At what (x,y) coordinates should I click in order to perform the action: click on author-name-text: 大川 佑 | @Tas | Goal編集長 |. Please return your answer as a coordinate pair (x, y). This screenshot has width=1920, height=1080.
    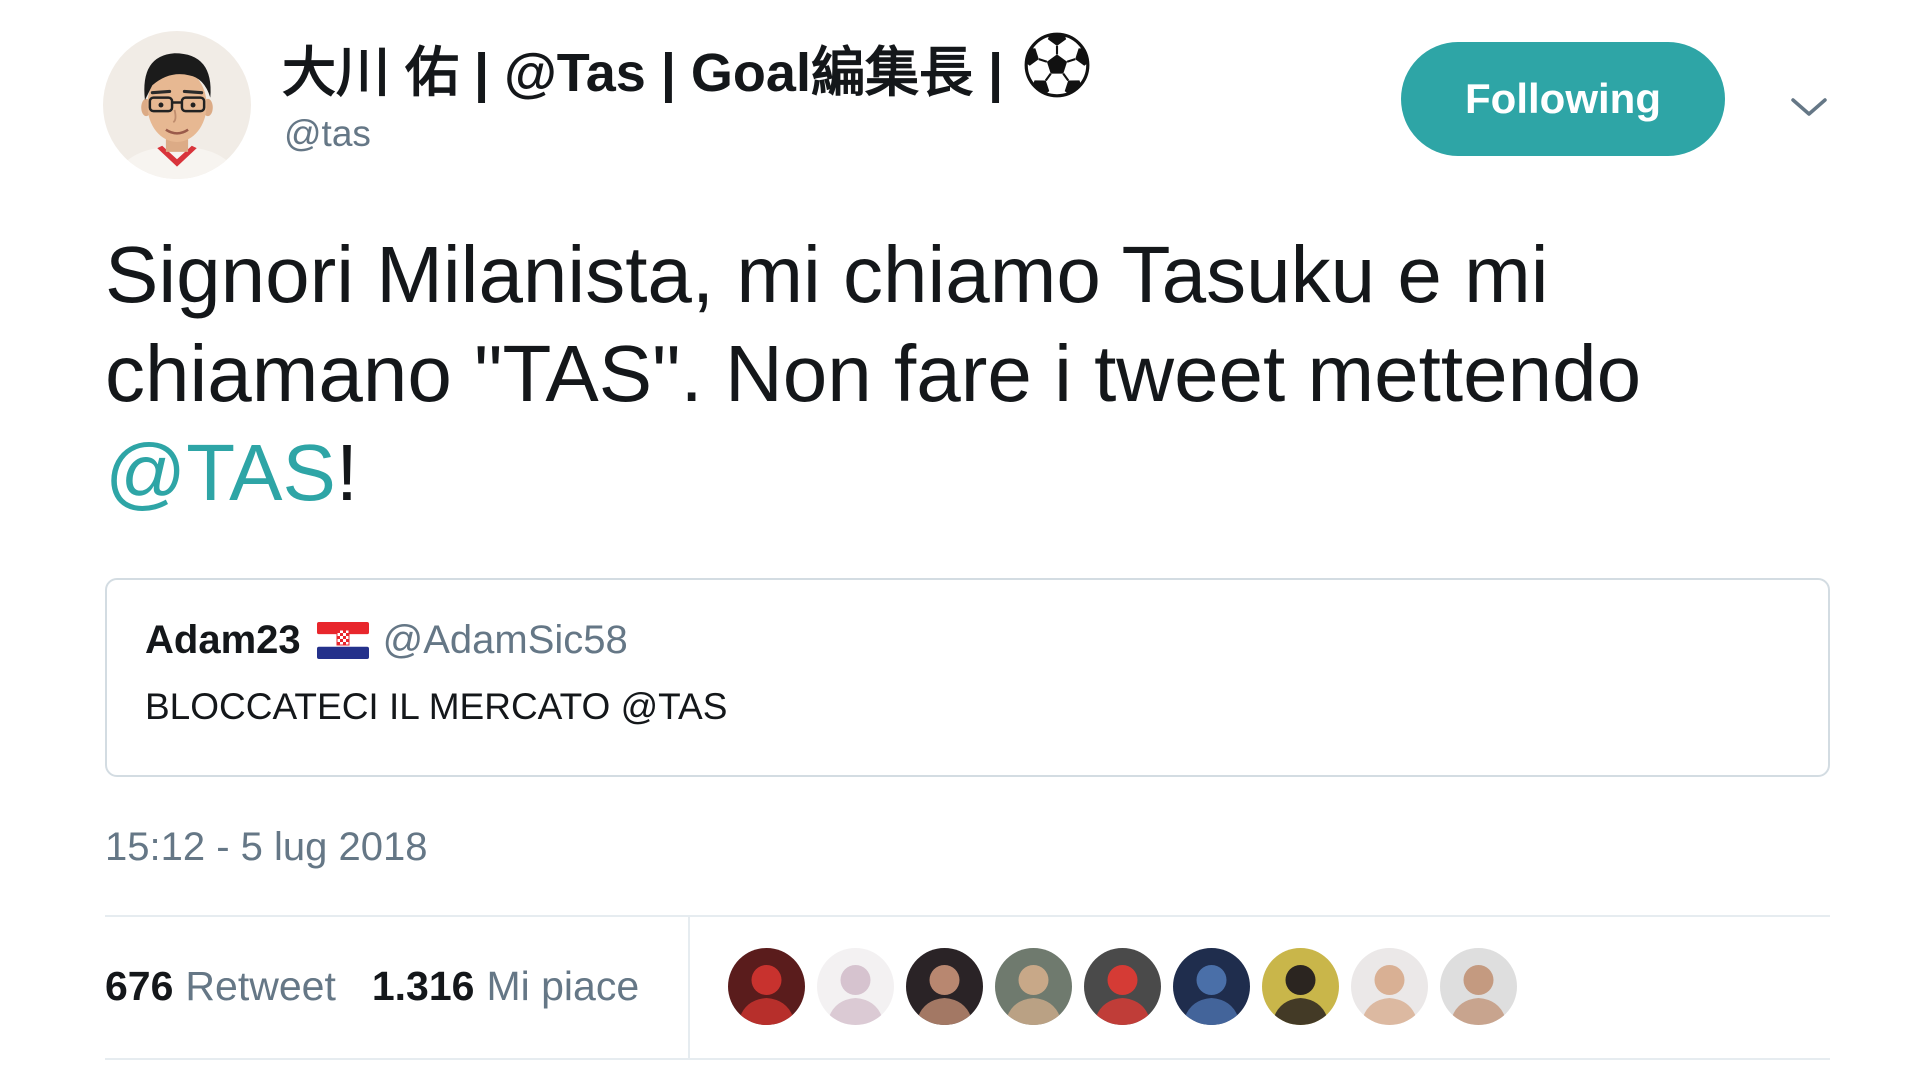
    Looking at the image, I should click on (642, 73).